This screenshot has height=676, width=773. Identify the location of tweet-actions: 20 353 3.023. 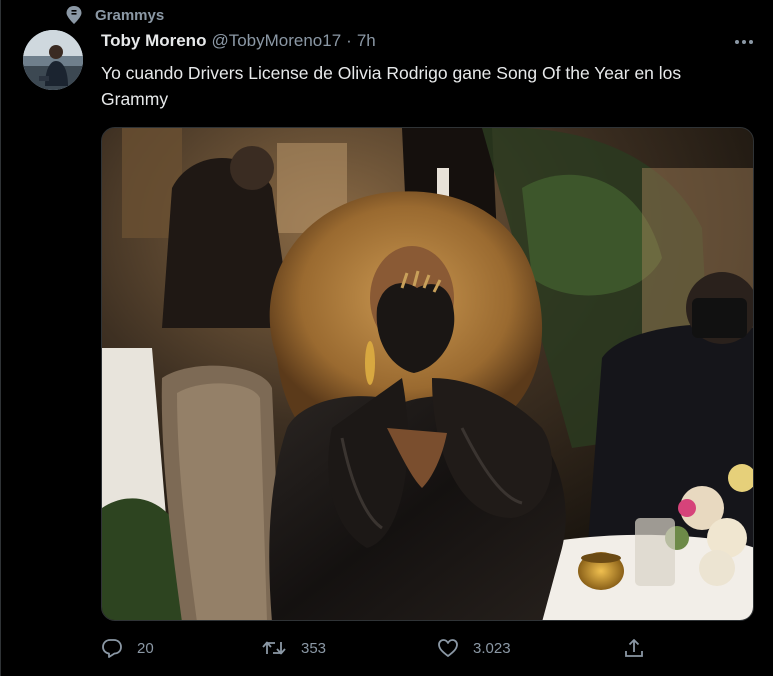
(381, 650).